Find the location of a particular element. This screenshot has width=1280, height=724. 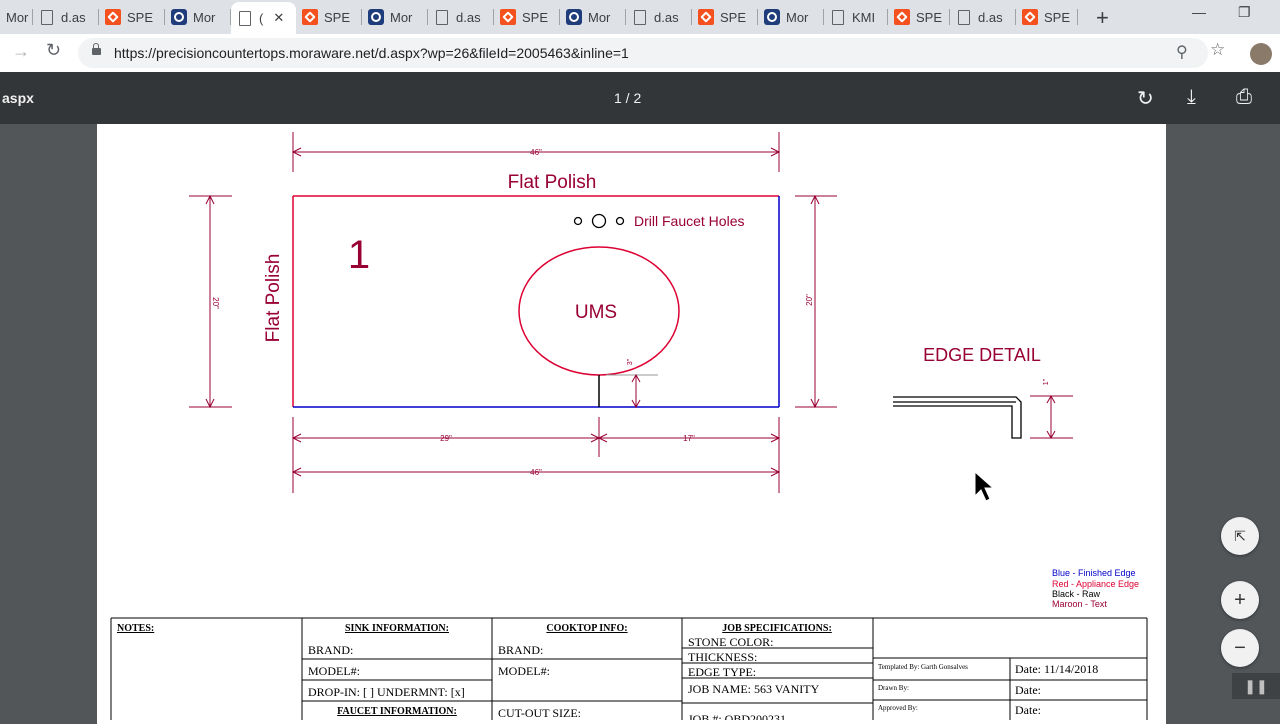

spec-table-grid is located at coordinates (629, 668).